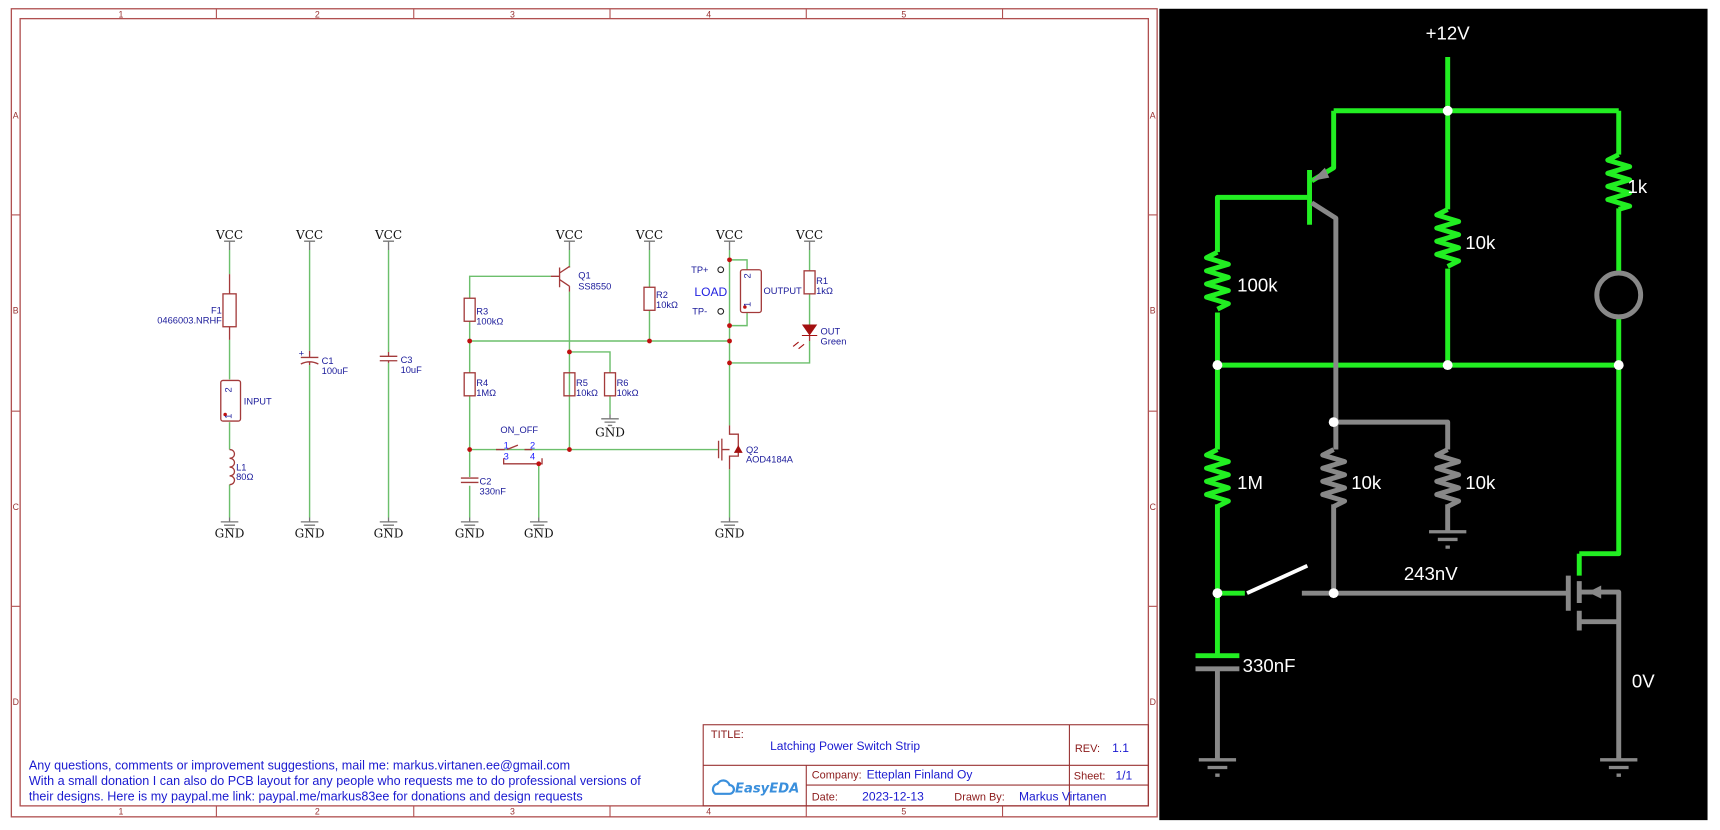 Image resolution: width=1720 pixels, height=830 pixels. What do you see at coordinates (258, 402) in the screenshot?
I see `schematic-input-name-text: INPUT` at bounding box center [258, 402].